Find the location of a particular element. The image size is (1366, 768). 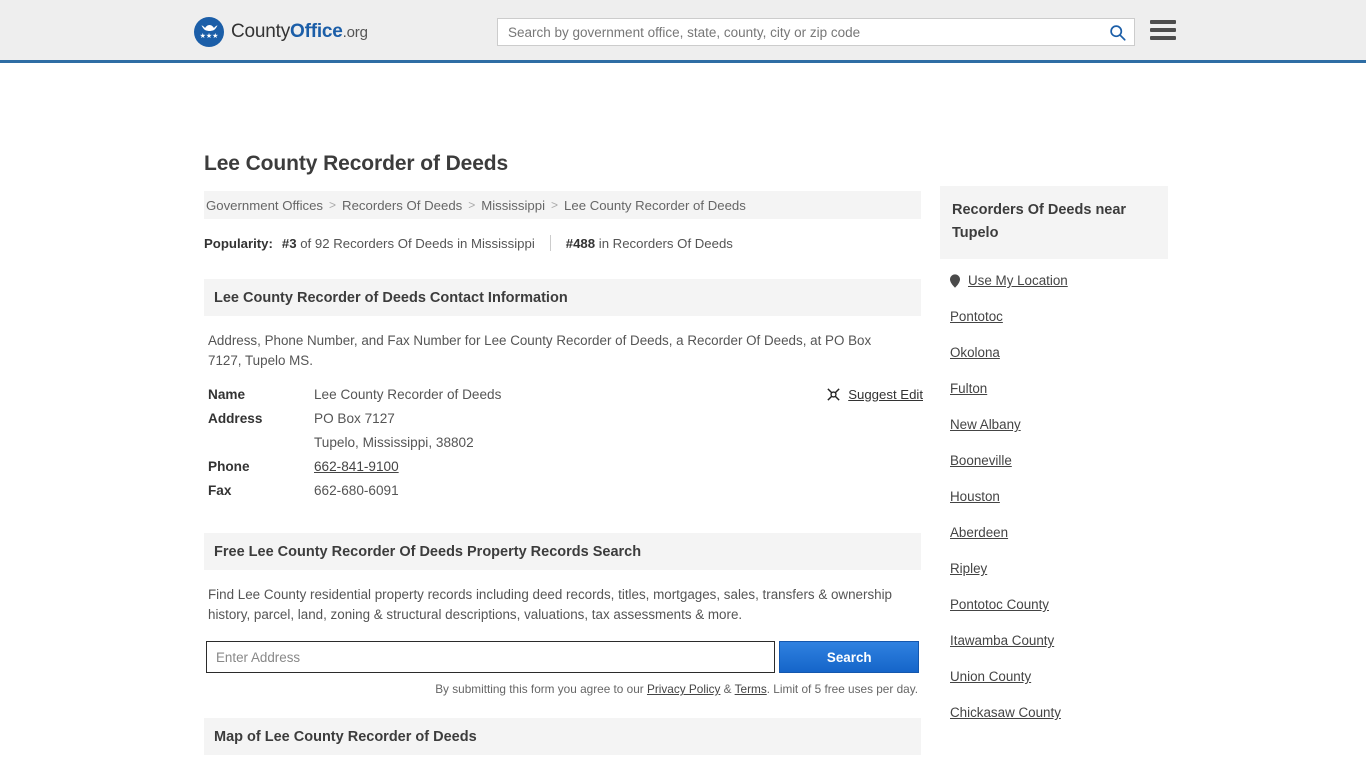

disclaimer-post: . Limit of 5 free uses per day. is located at coordinates (842, 689).